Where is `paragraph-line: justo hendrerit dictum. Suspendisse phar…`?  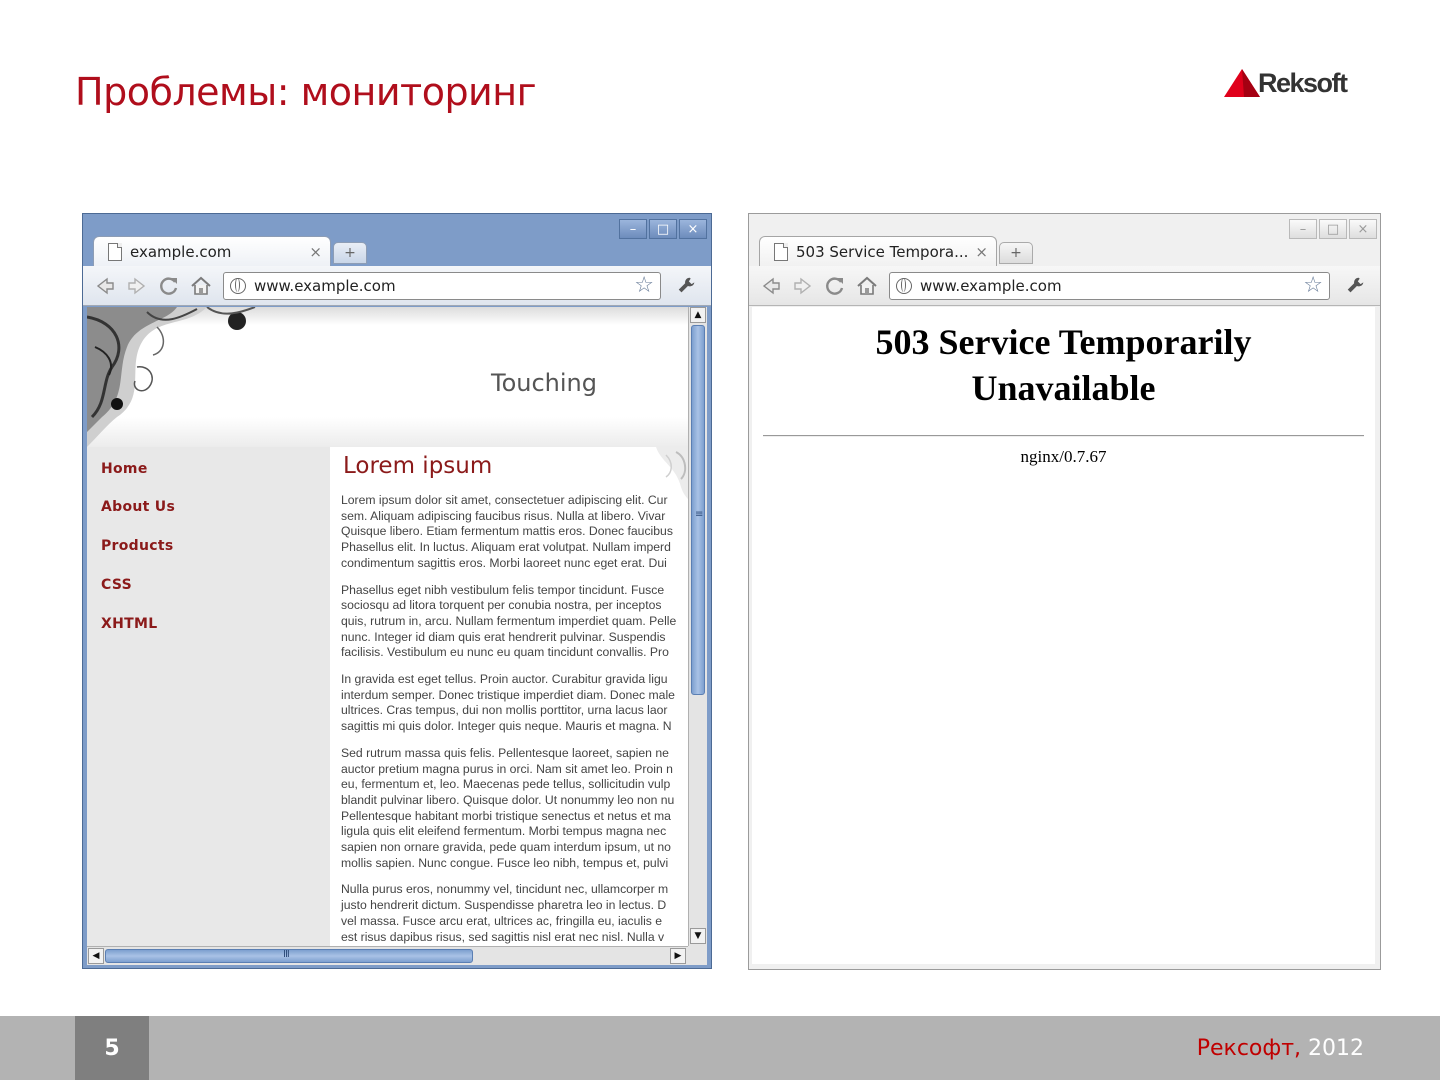 paragraph-line: justo hendrerit dictum. Suspendisse phar… is located at coordinates (504, 905).